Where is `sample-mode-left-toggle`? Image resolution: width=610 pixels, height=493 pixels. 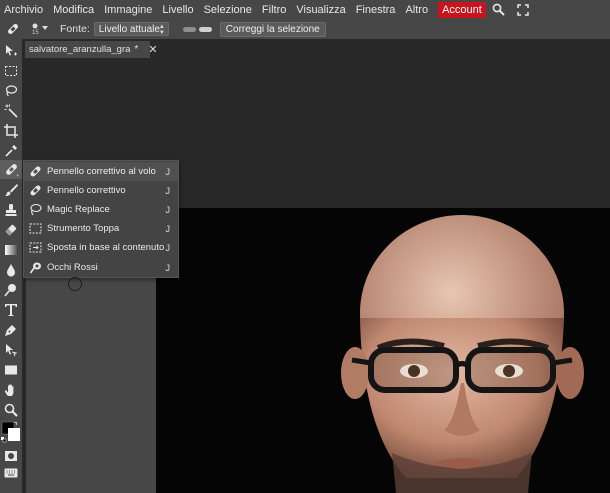 sample-mode-left-toggle is located at coordinates (189, 29).